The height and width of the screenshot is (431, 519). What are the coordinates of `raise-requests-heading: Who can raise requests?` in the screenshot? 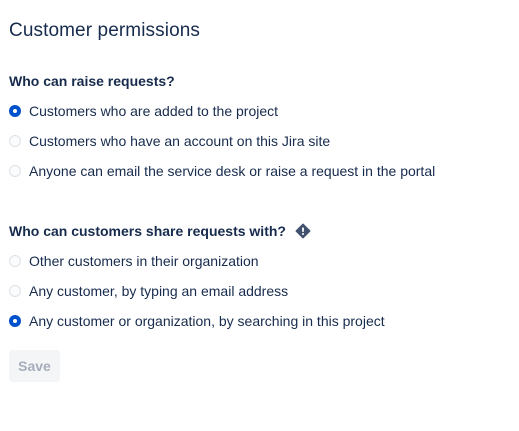 It's located at (92, 81).